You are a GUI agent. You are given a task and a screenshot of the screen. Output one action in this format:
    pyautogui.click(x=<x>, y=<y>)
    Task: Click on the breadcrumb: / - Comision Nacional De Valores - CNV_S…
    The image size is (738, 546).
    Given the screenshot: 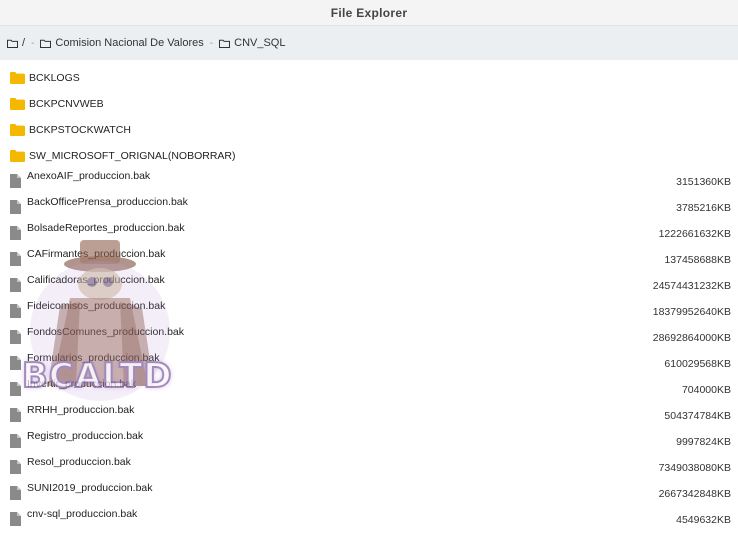 What is the action you would take?
    pyautogui.click(x=369, y=43)
    